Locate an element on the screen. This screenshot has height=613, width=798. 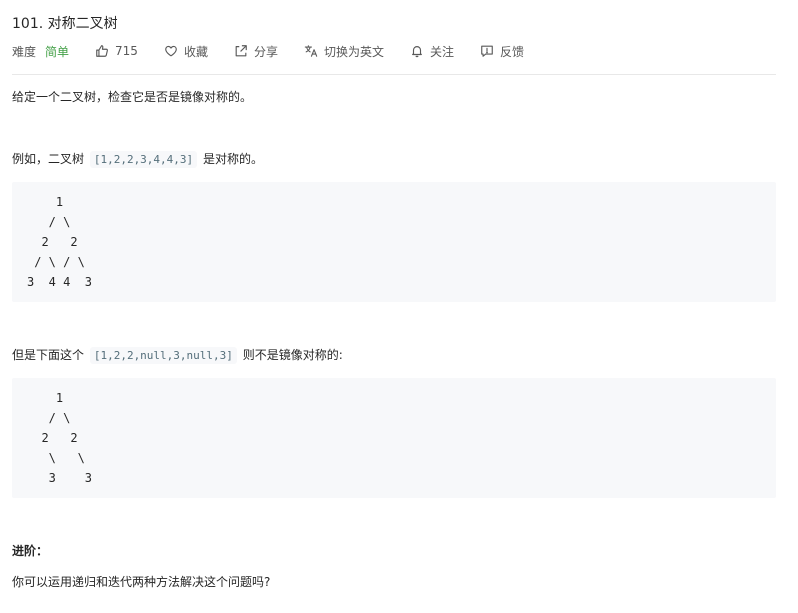
translate-button: 切换为英文 is located at coordinates (344, 51).